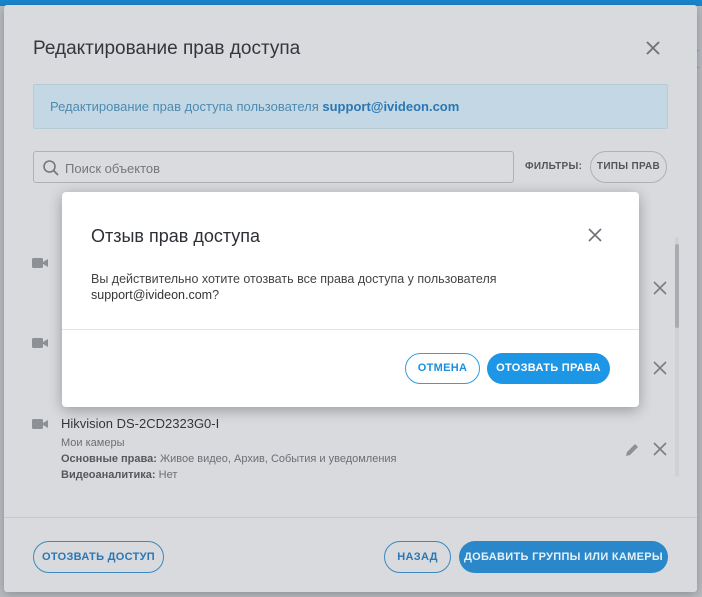  Describe the element at coordinates (280, 168) in the screenshot. I see `search-input` at that location.